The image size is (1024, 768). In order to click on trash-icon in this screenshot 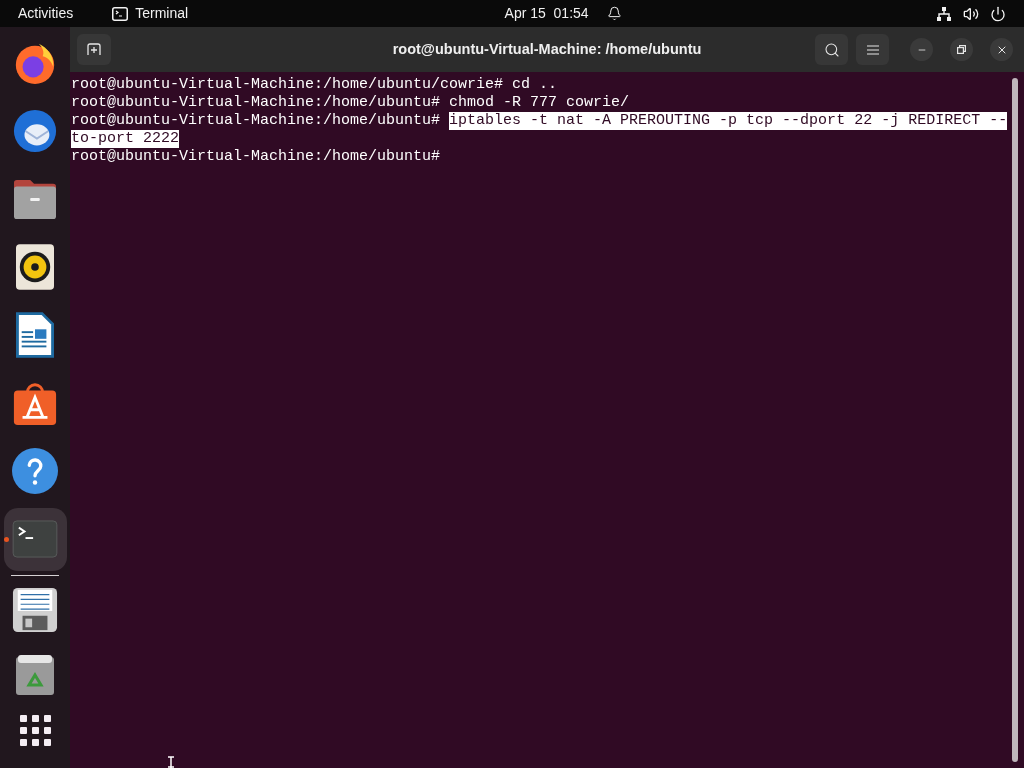, I will do `click(35, 675)`.